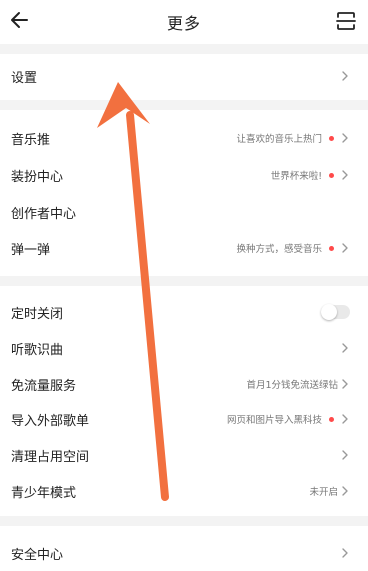 Image resolution: width=368 pixels, height=571 pixels. What do you see at coordinates (184, 455) in the screenshot?
I see `clear-storage-row: 清理占用空间` at bounding box center [184, 455].